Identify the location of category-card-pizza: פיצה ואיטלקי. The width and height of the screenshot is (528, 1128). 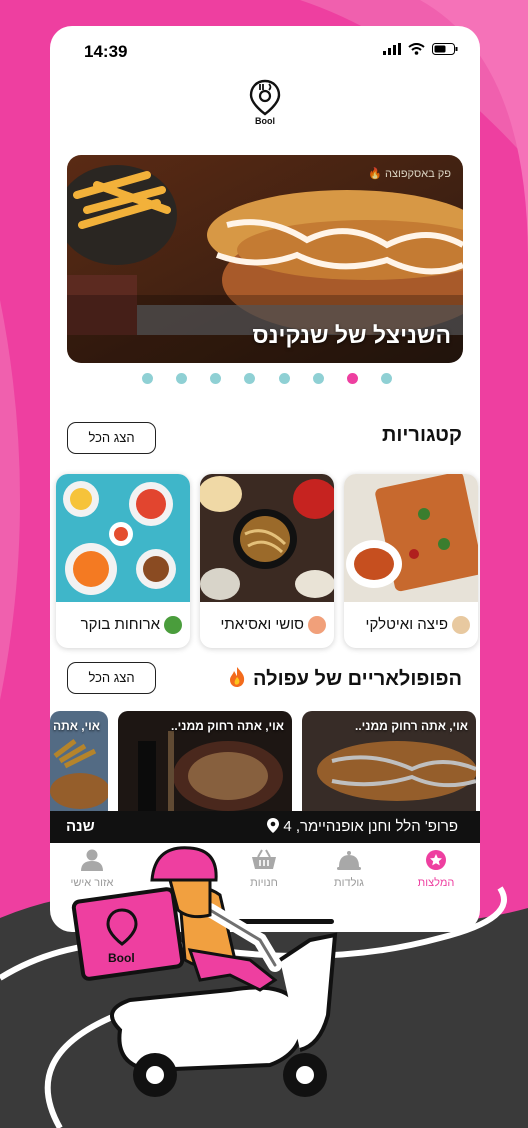
(411, 561).